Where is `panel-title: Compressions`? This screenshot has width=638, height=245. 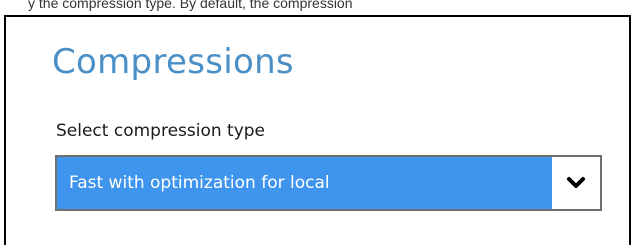 panel-title: Compressions is located at coordinates (173, 62).